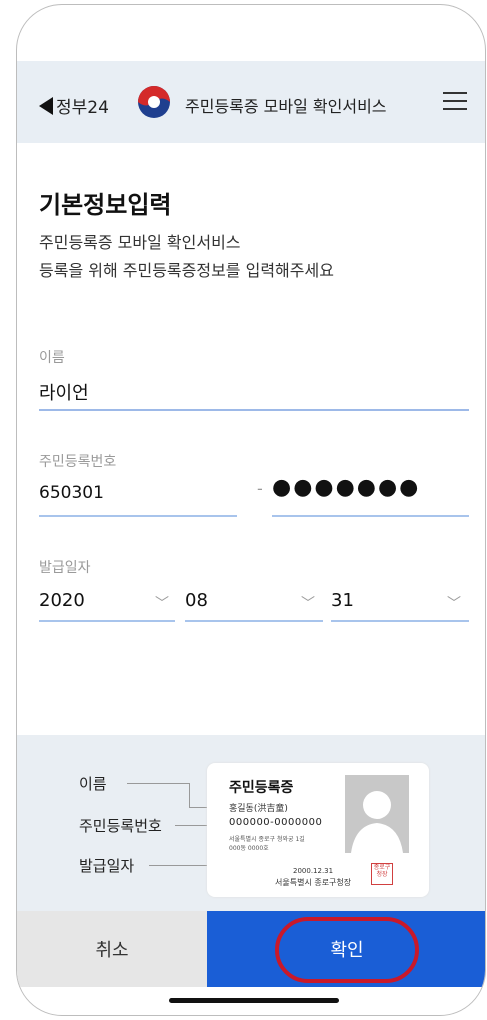 The width and height of the screenshot is (487, 1020). I want to click on back-label: 정부24, so click(82, 108).